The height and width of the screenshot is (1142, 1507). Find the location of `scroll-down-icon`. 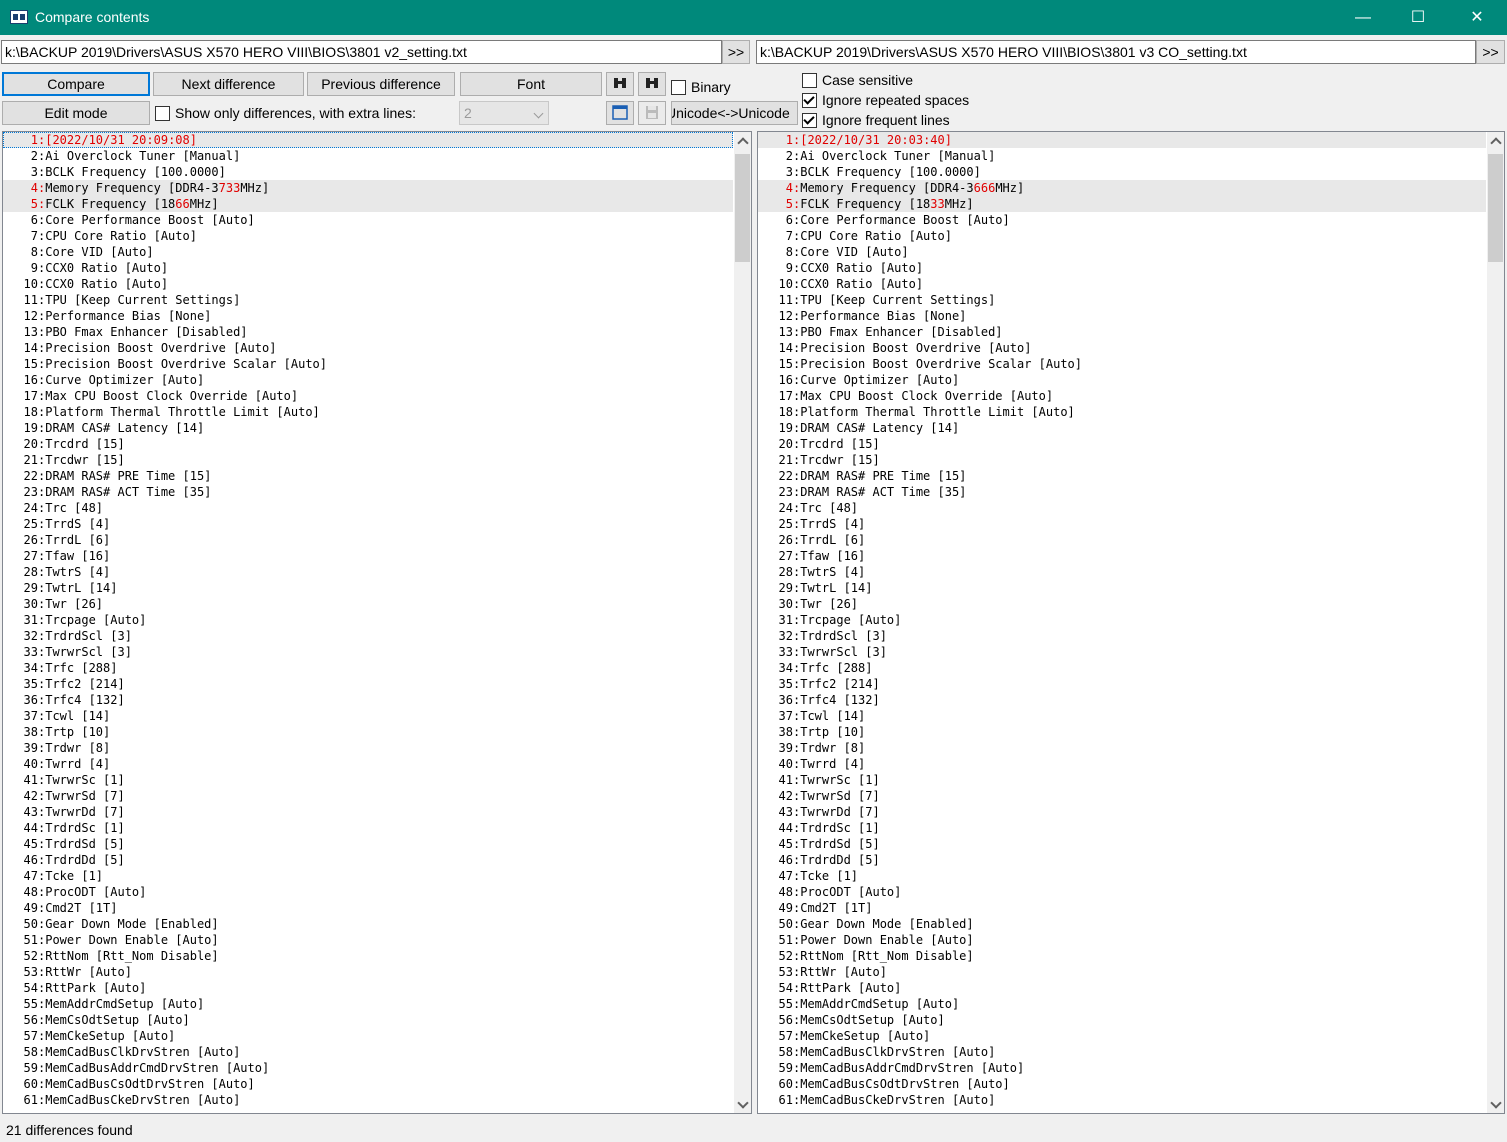

scroll-down-icon is located at coordinates (1495, 1104).